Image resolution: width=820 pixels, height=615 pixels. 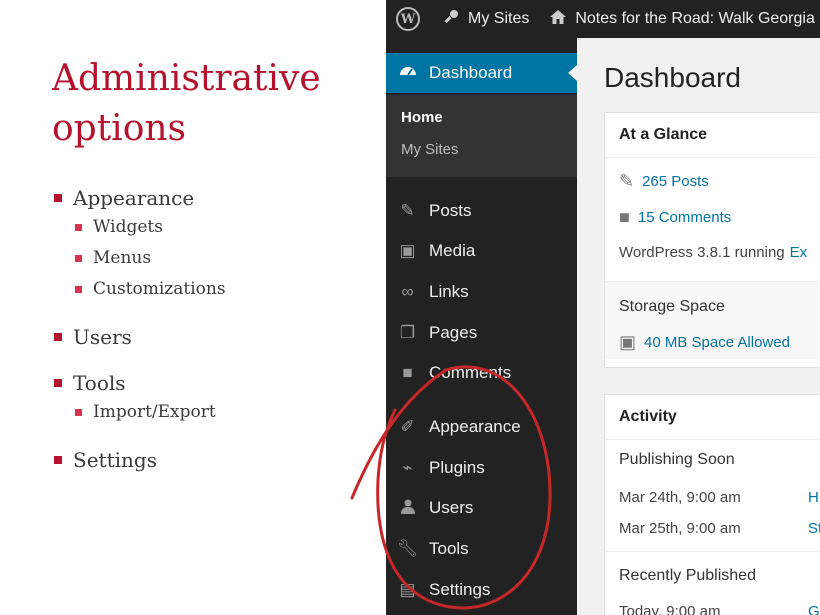 I want to click on sidebar-item-users: Users, so click(x=481, y=508).